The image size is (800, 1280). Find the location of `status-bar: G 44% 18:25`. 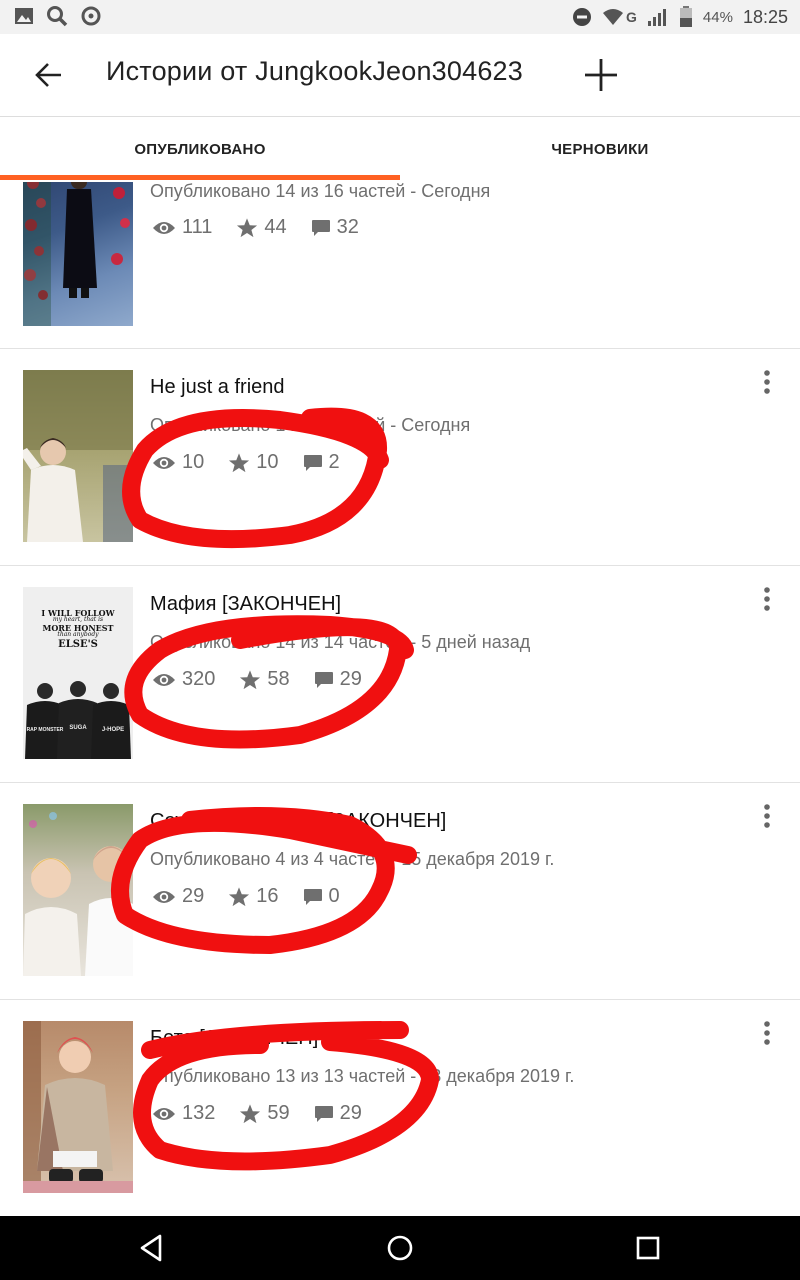

status-bar: G 44% 18:25 is located at coordinates (400, 17).